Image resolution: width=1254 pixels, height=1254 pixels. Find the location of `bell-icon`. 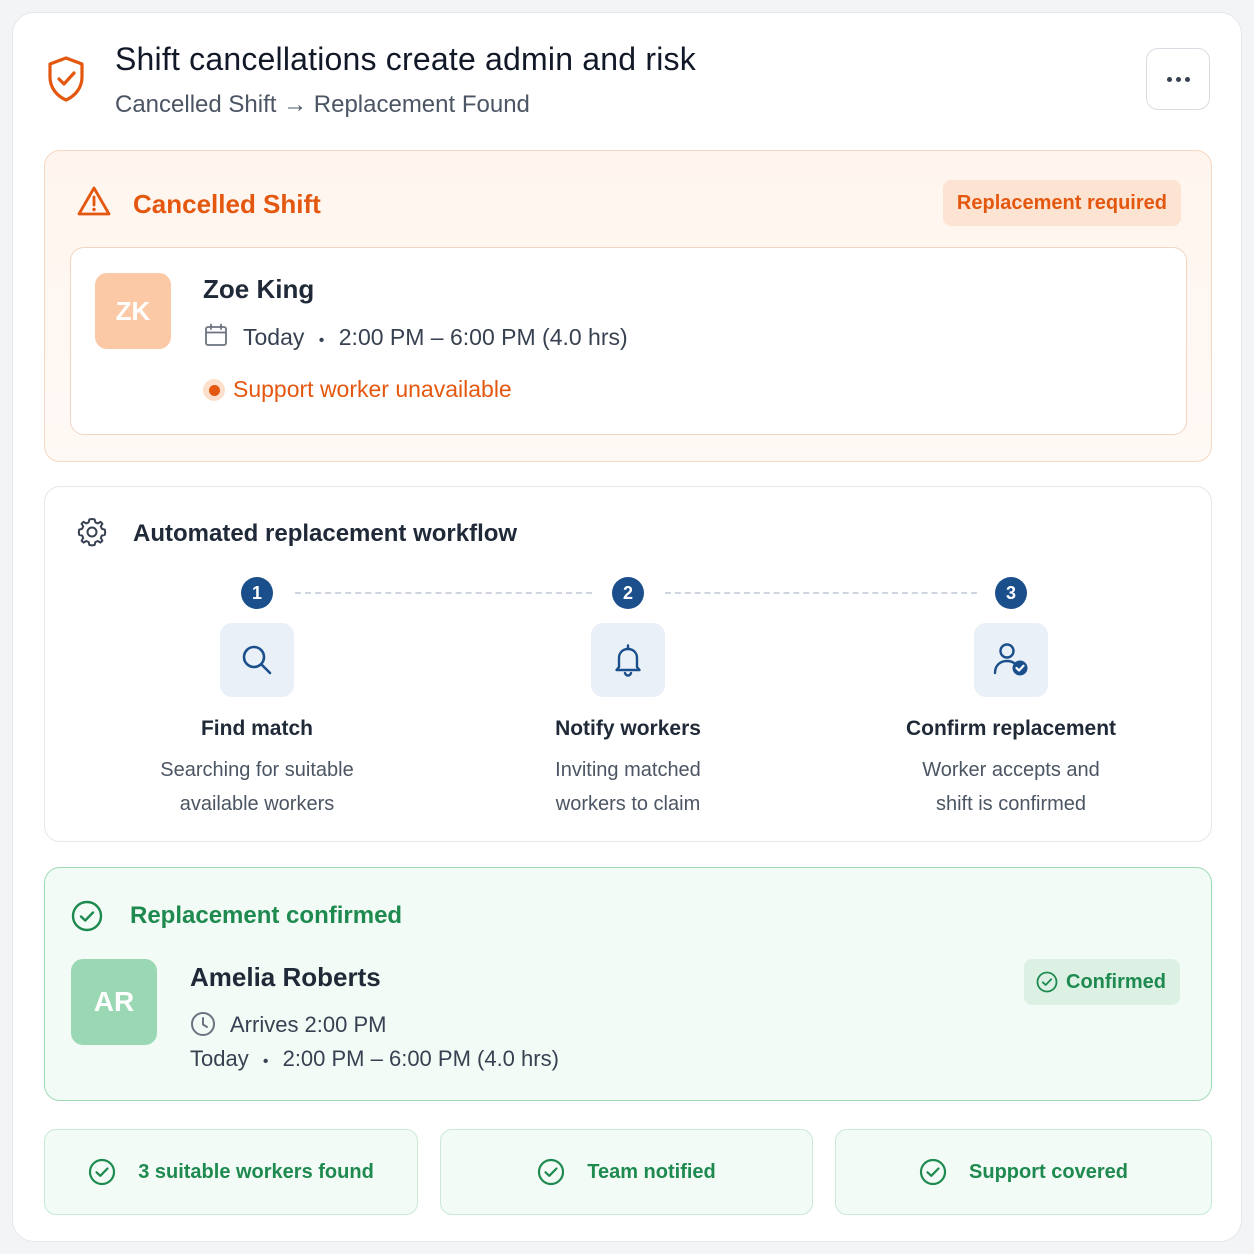

bell-icon is located at coordinates (628, 660).